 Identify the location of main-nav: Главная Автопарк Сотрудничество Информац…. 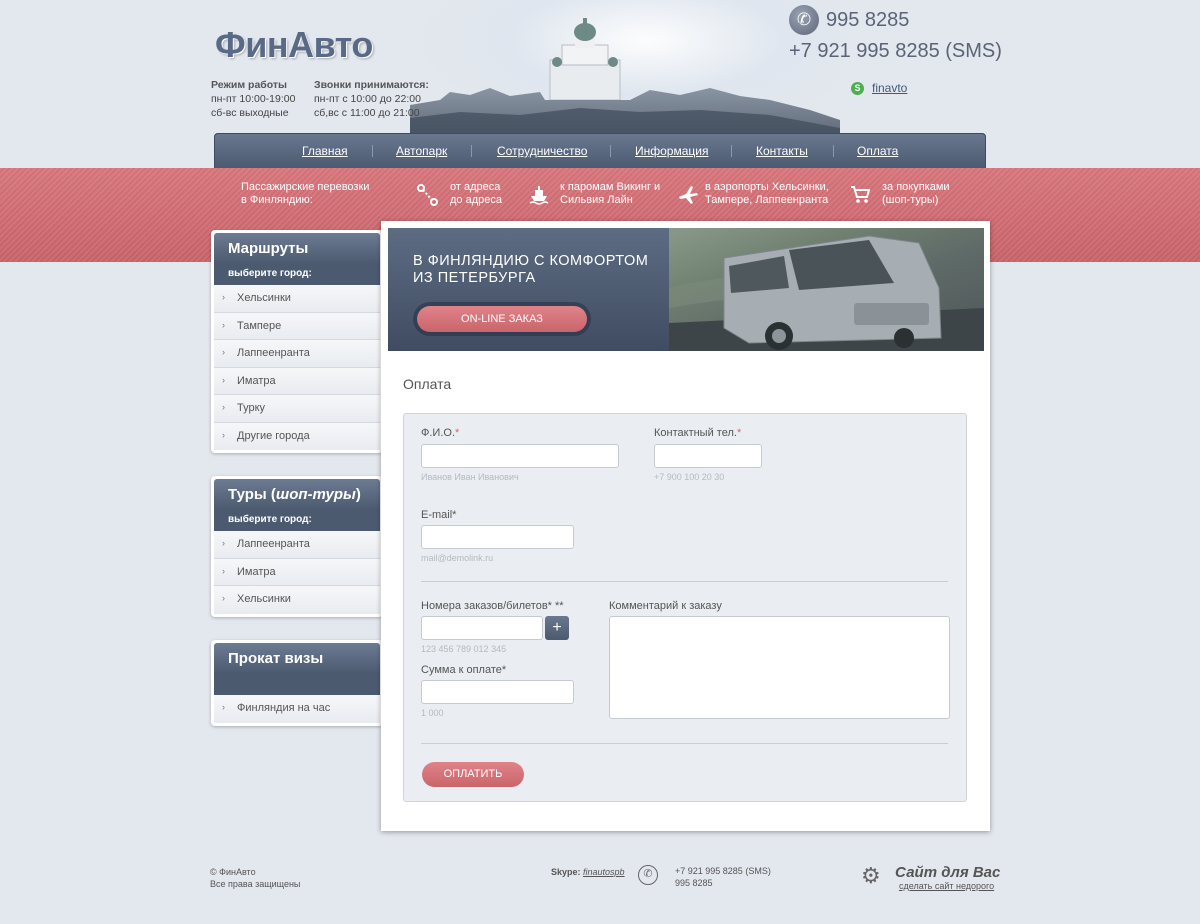
(600, 151).